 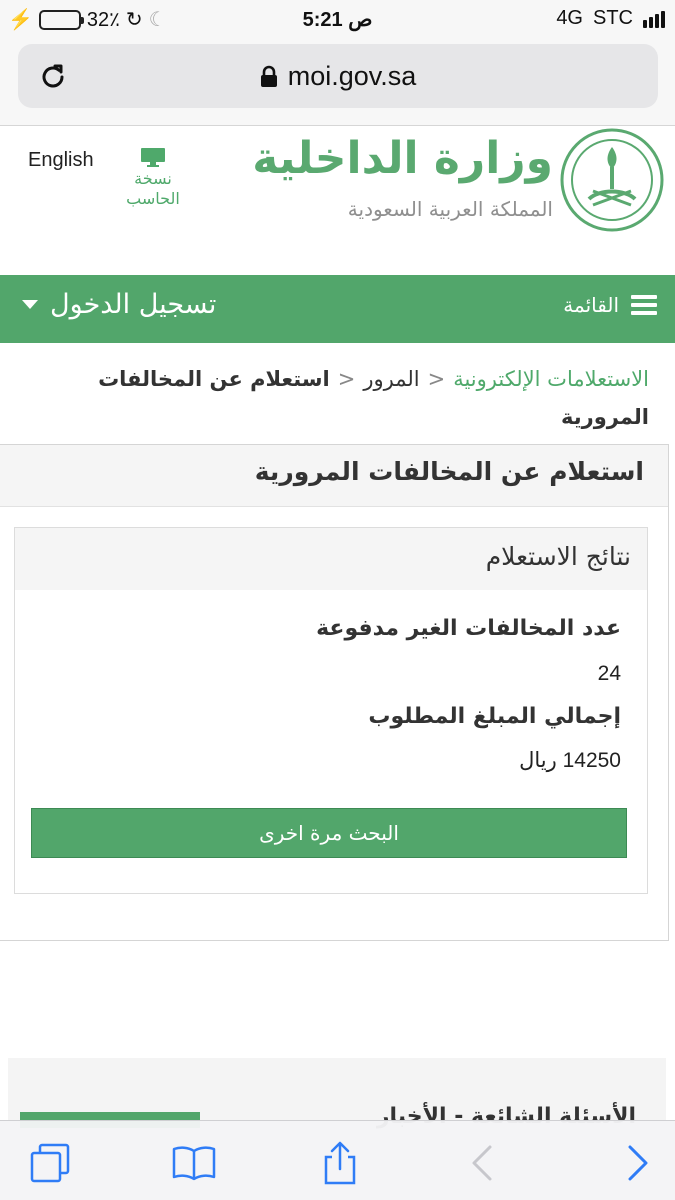 I want to click on url-text: moi.gov.sa, so click(x=352, y=76).